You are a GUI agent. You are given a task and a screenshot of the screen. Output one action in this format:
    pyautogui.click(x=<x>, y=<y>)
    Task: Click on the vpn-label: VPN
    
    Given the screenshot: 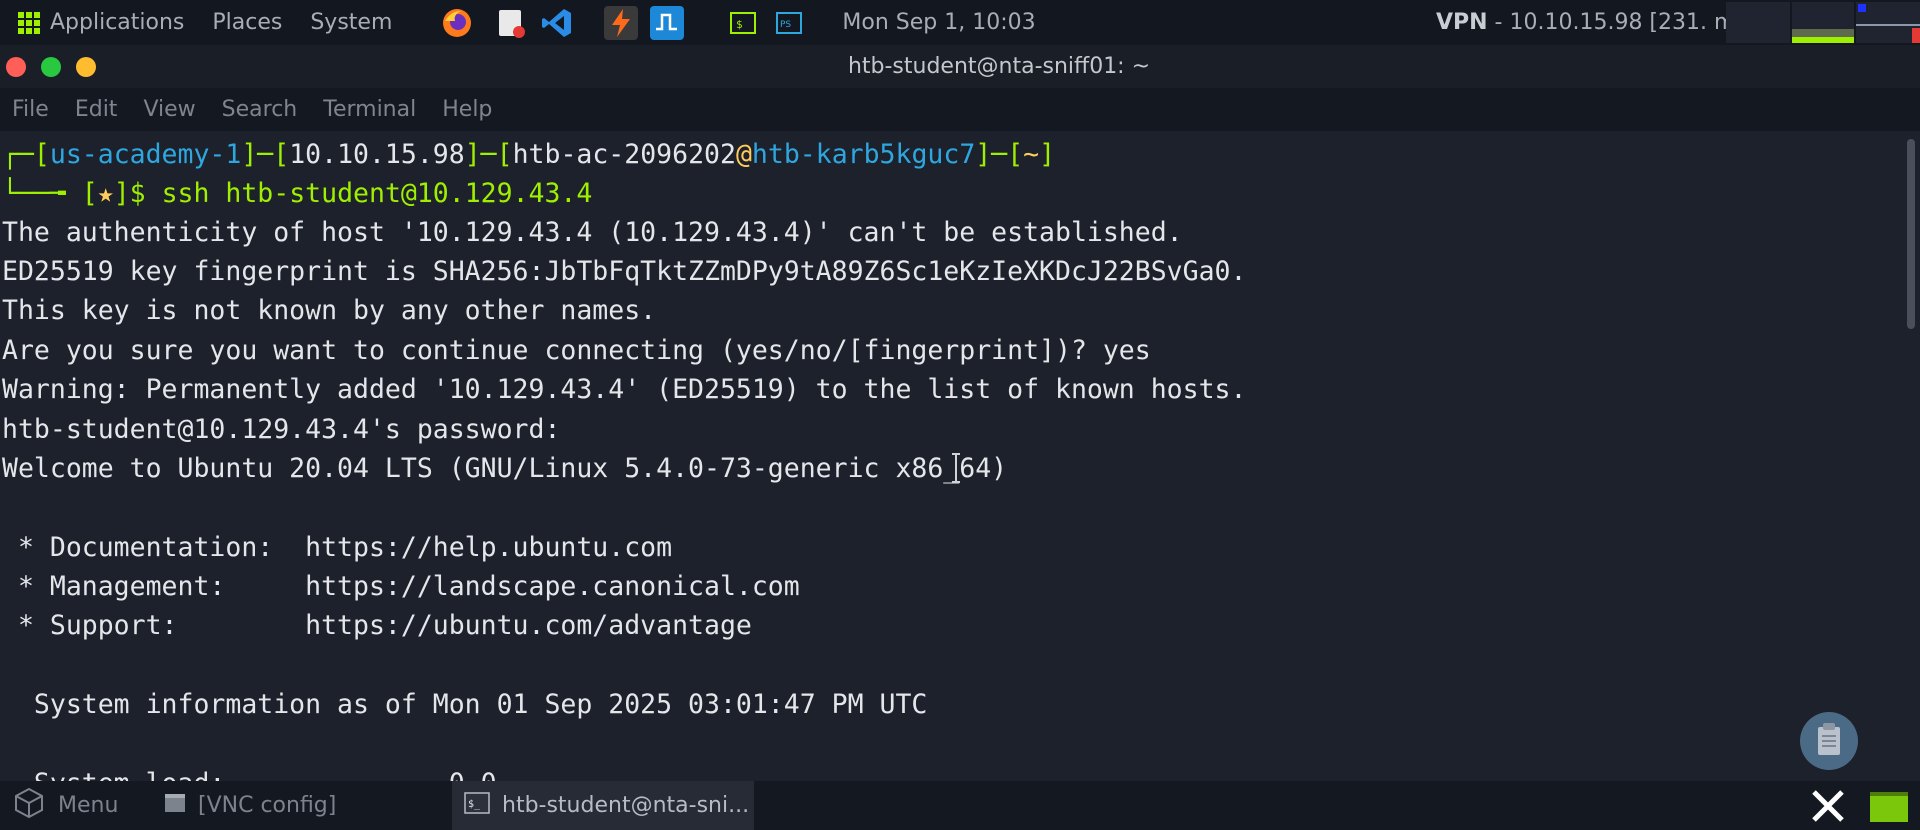 What is the action you would take?
    pyautogui.click(x=1462, y=22)
    